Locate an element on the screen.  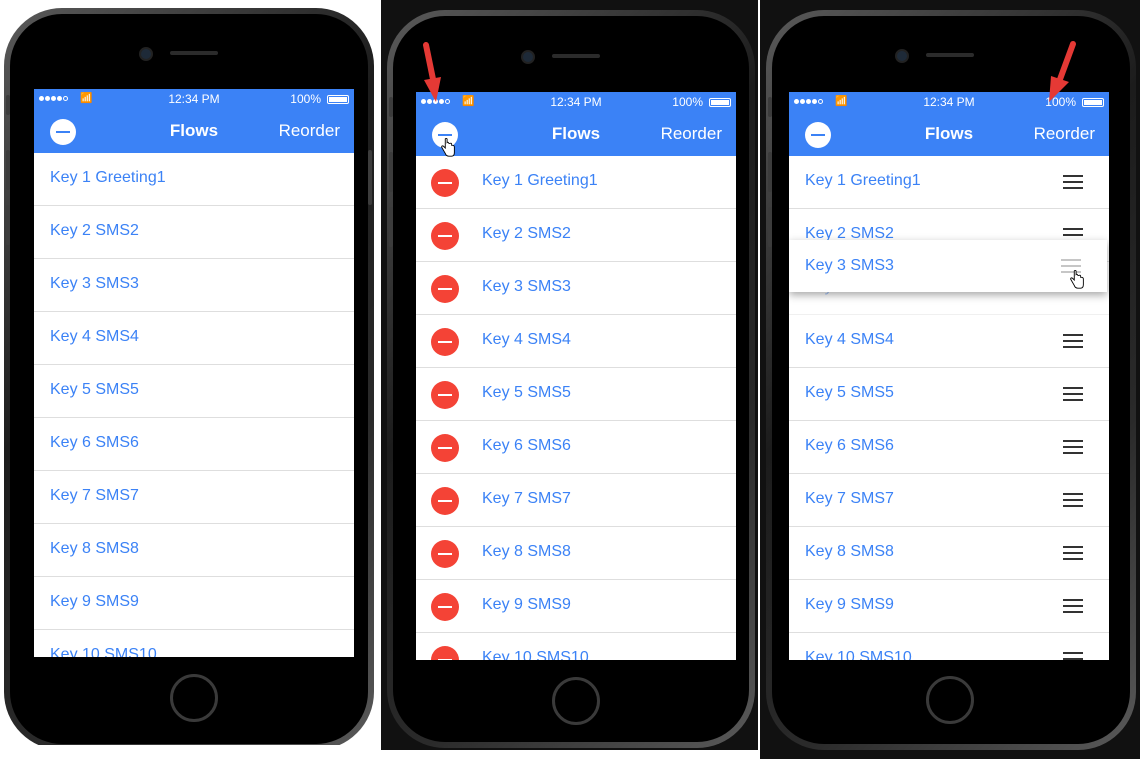
list-item-label: Key 2 SMS2 is located at coordinates (94, 230).